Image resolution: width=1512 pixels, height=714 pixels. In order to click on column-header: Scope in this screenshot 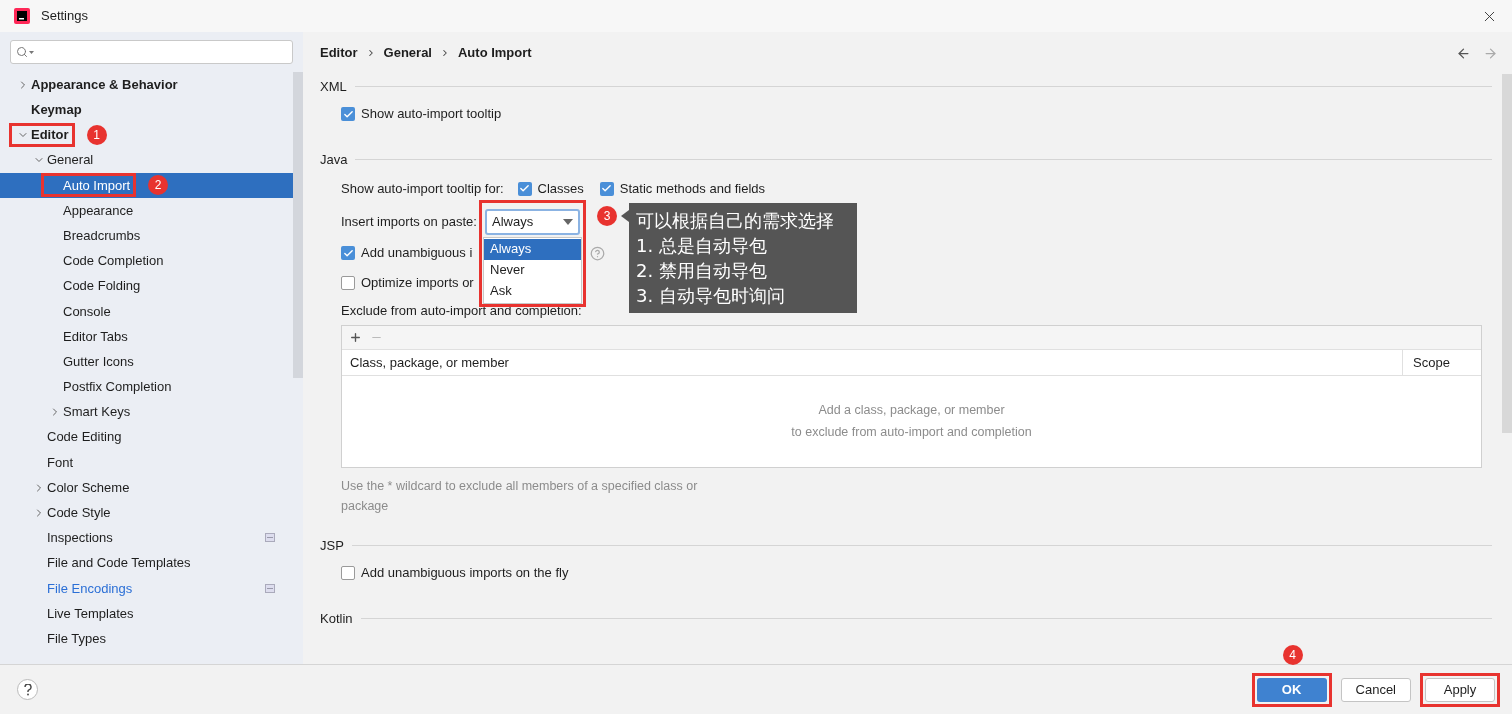, I will do `click(1442, 362)`.